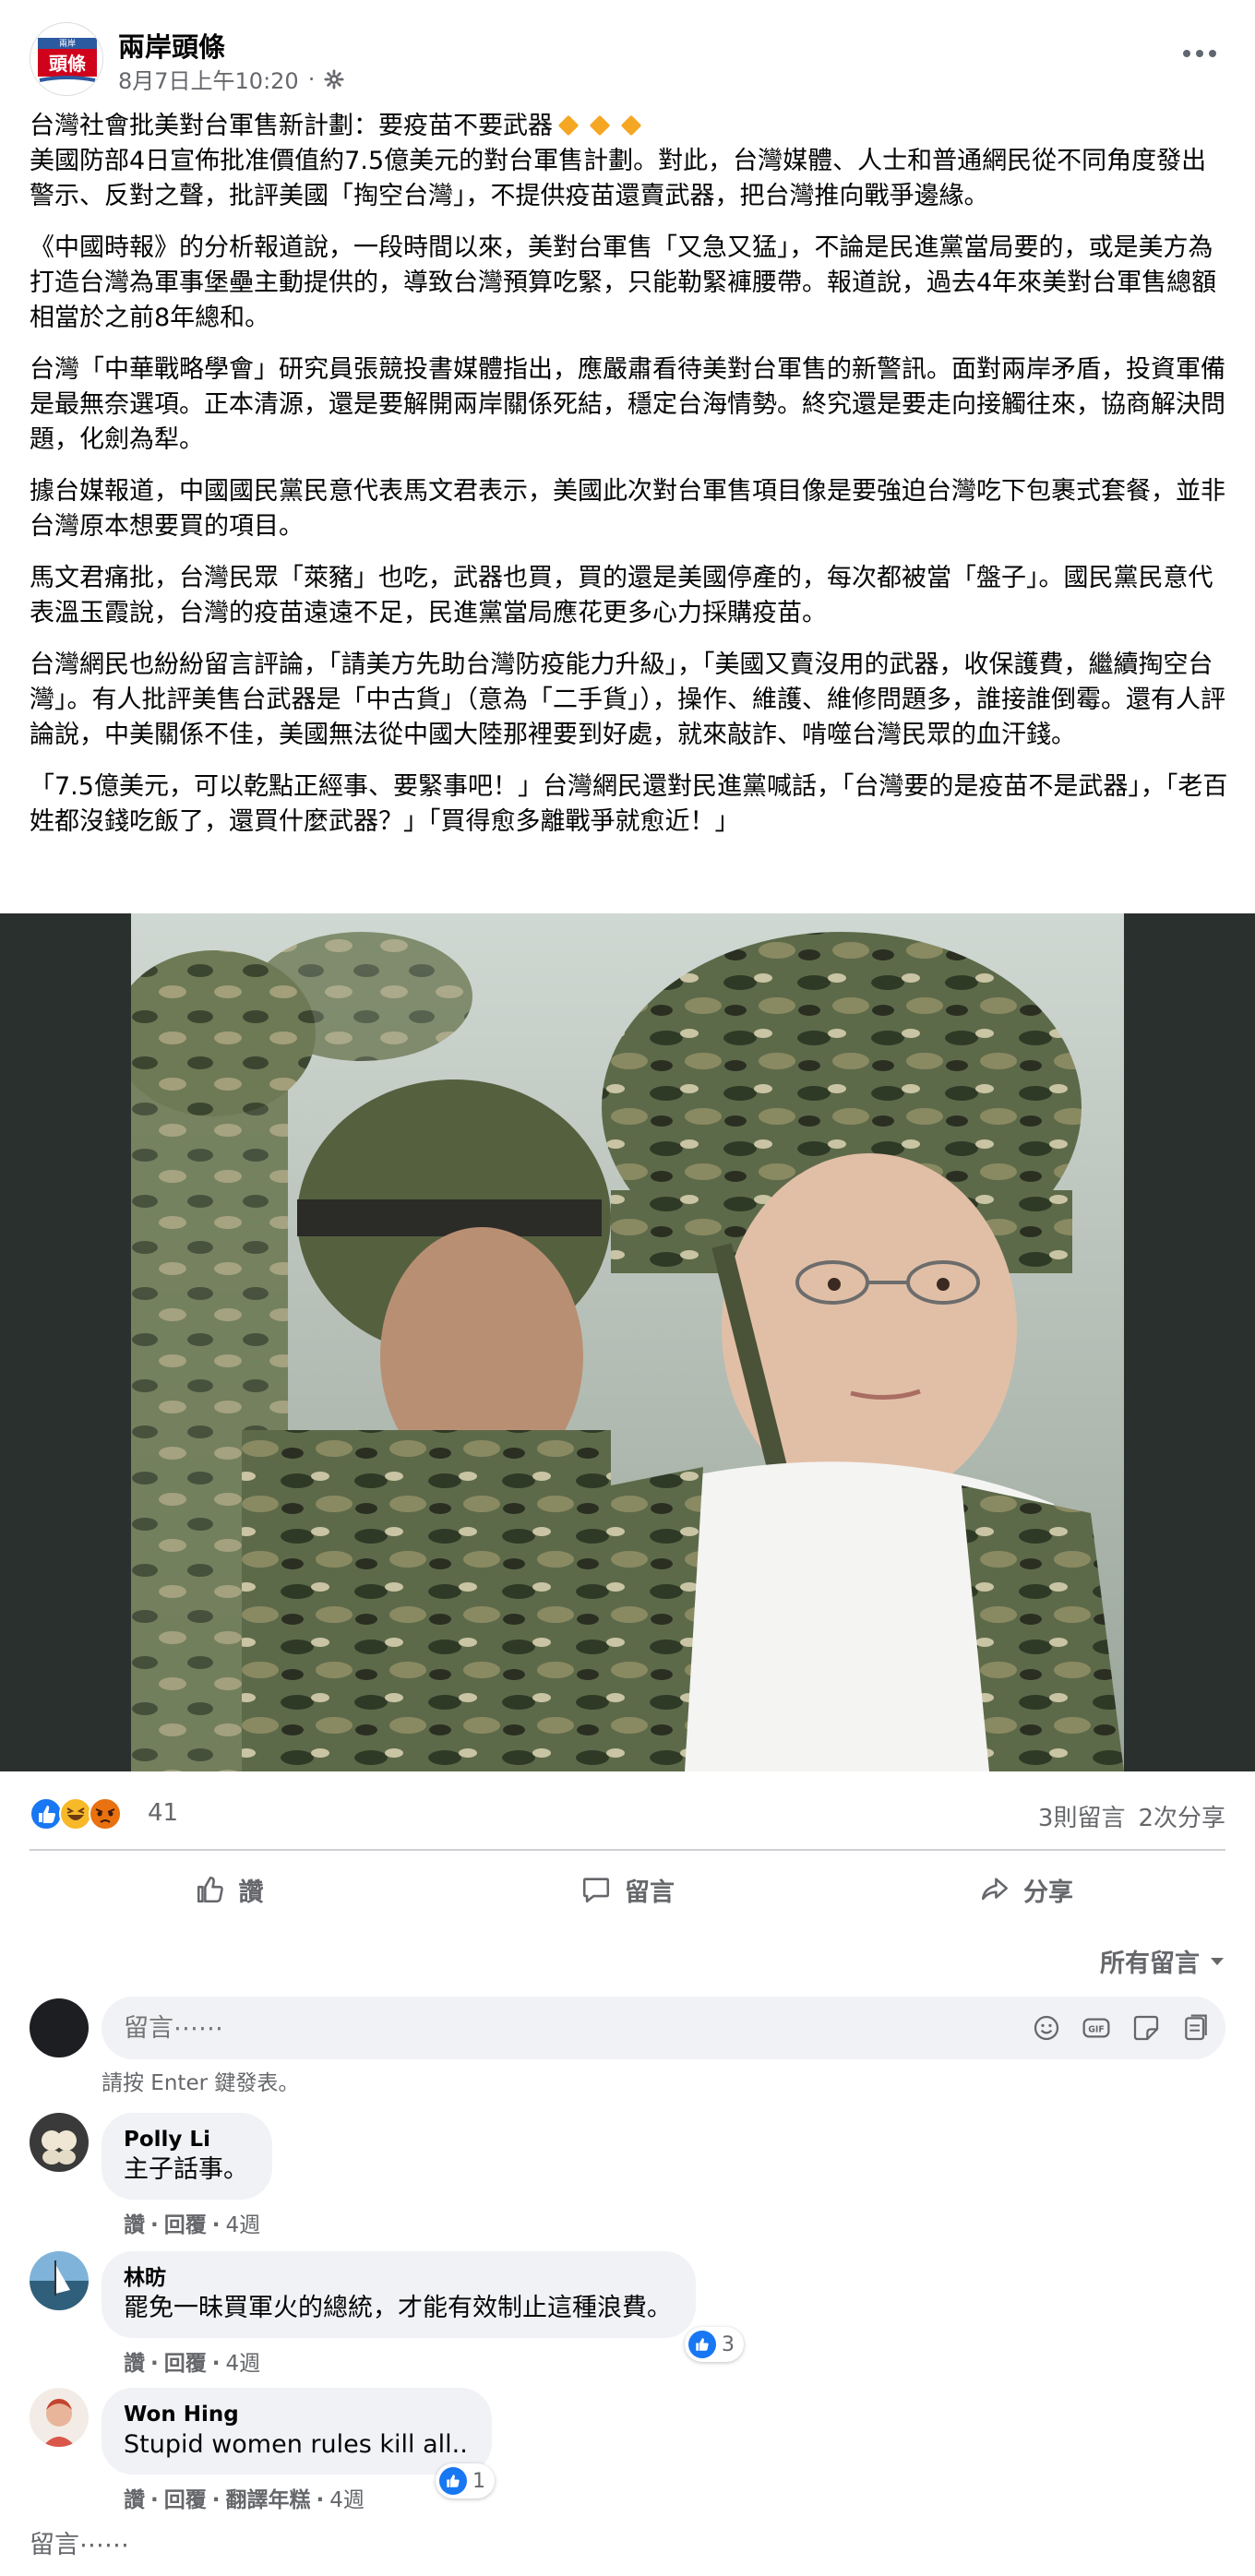 This screenshot has height=2576, width=1255. What do you see at coordinates (268, 2500) in the screenshot?
I see `comment-translate-link: 翻譯年糕` at bounding box center [268, 2500].